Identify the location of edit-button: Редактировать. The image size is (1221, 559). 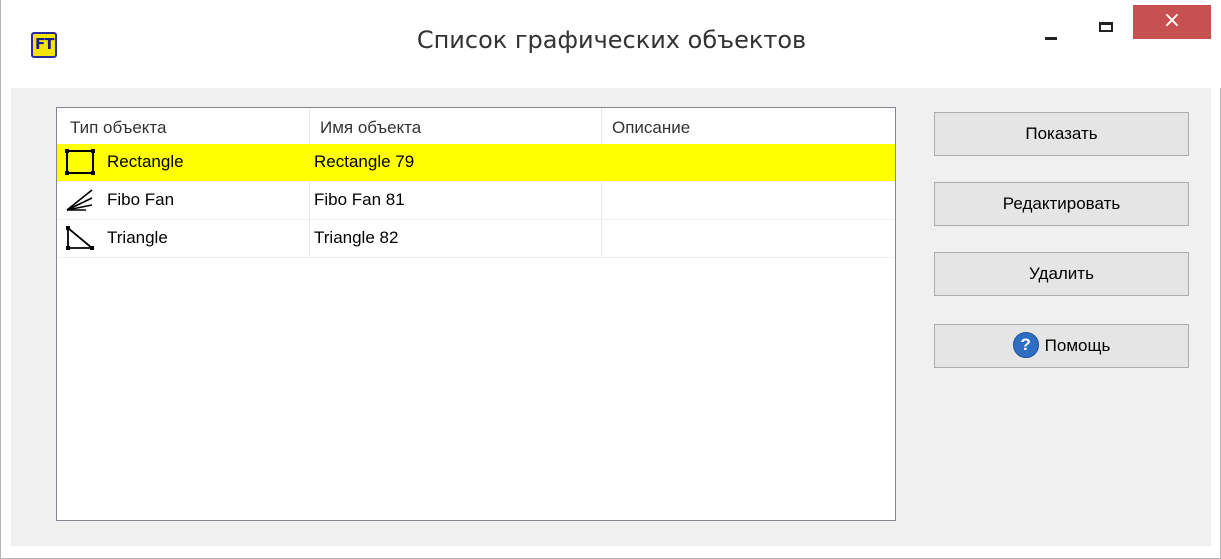
(1061, 204).